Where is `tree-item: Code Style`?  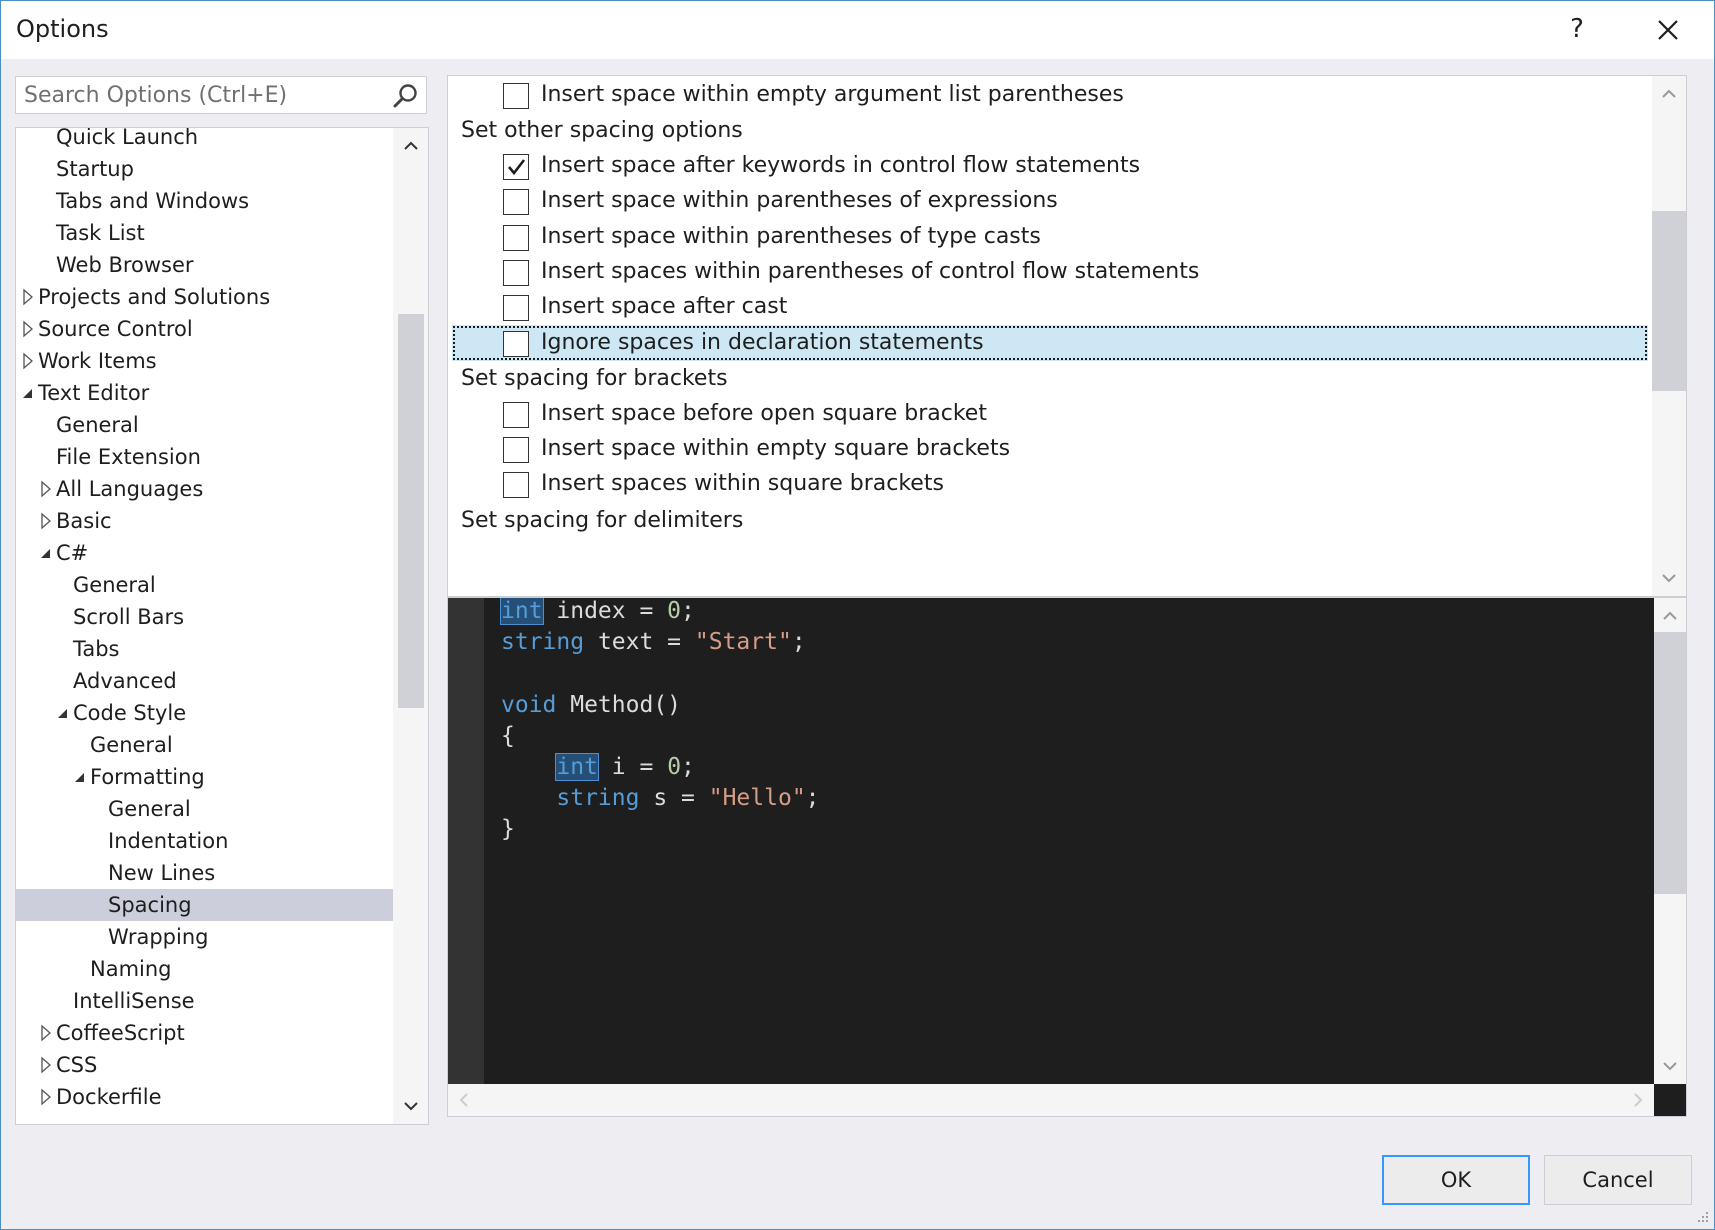 tree-item: Code Style is located at coordinates (204, 713).